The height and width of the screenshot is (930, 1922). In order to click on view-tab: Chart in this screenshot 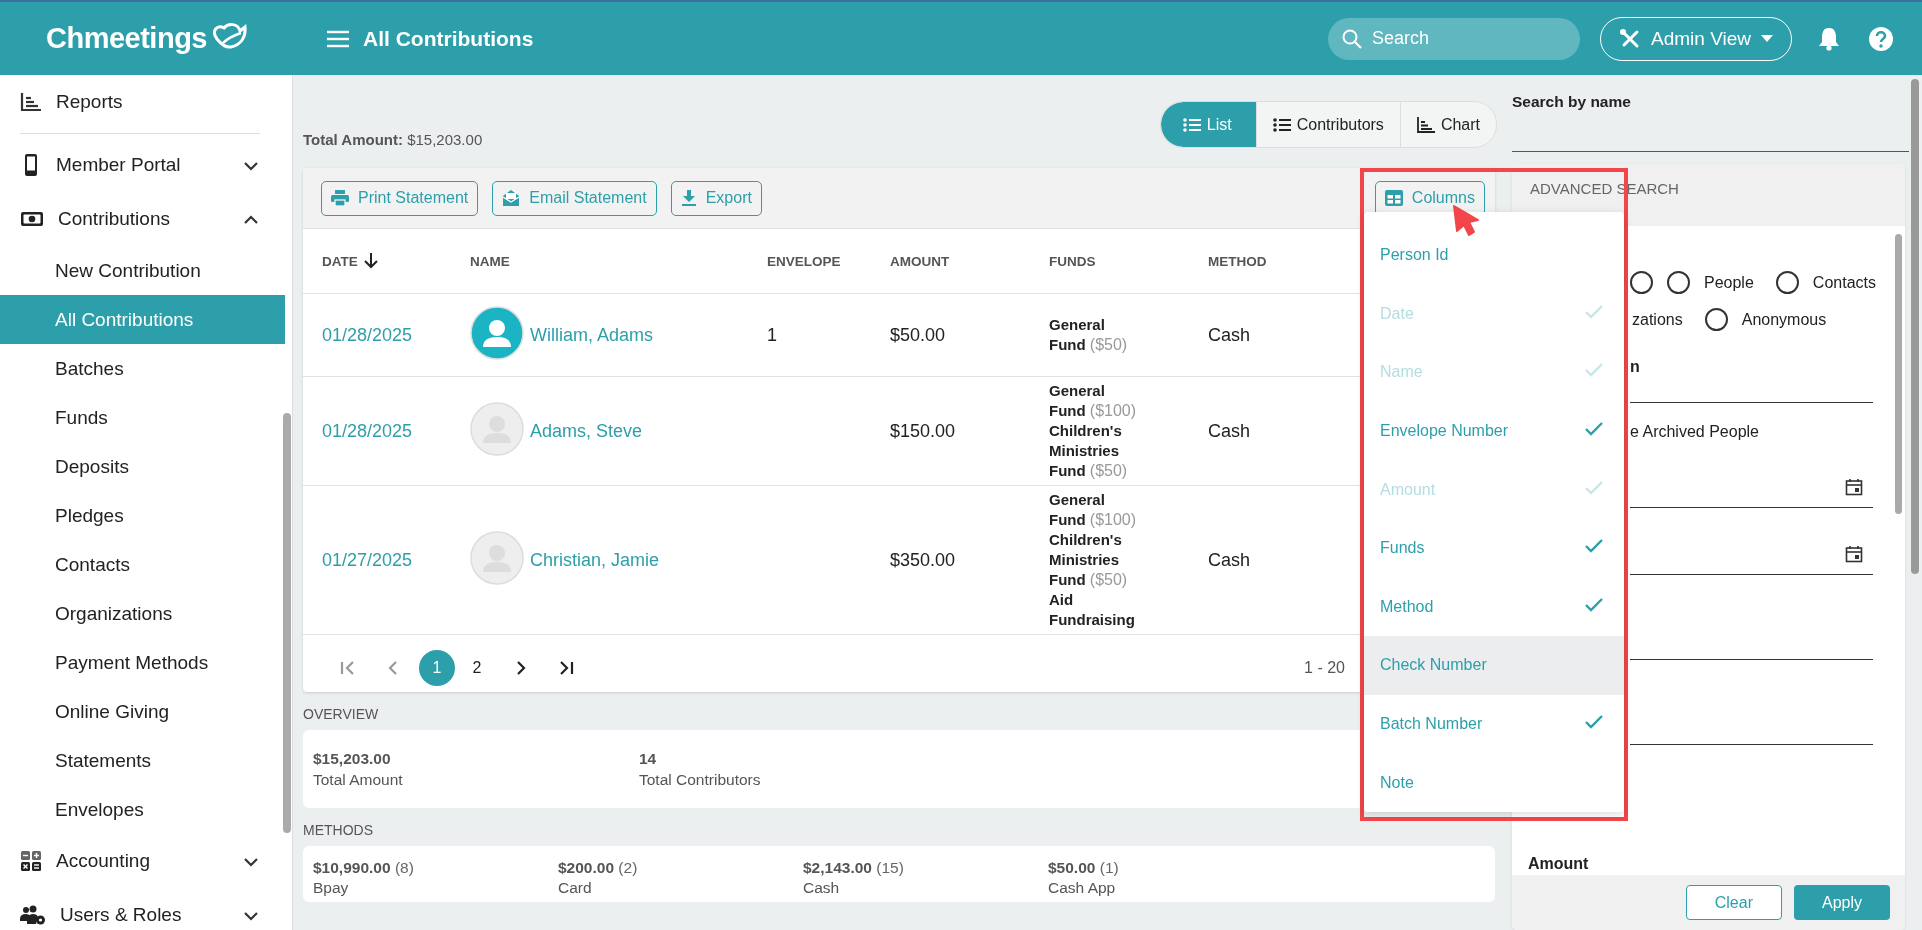, I will do `click(1447, 124)`.